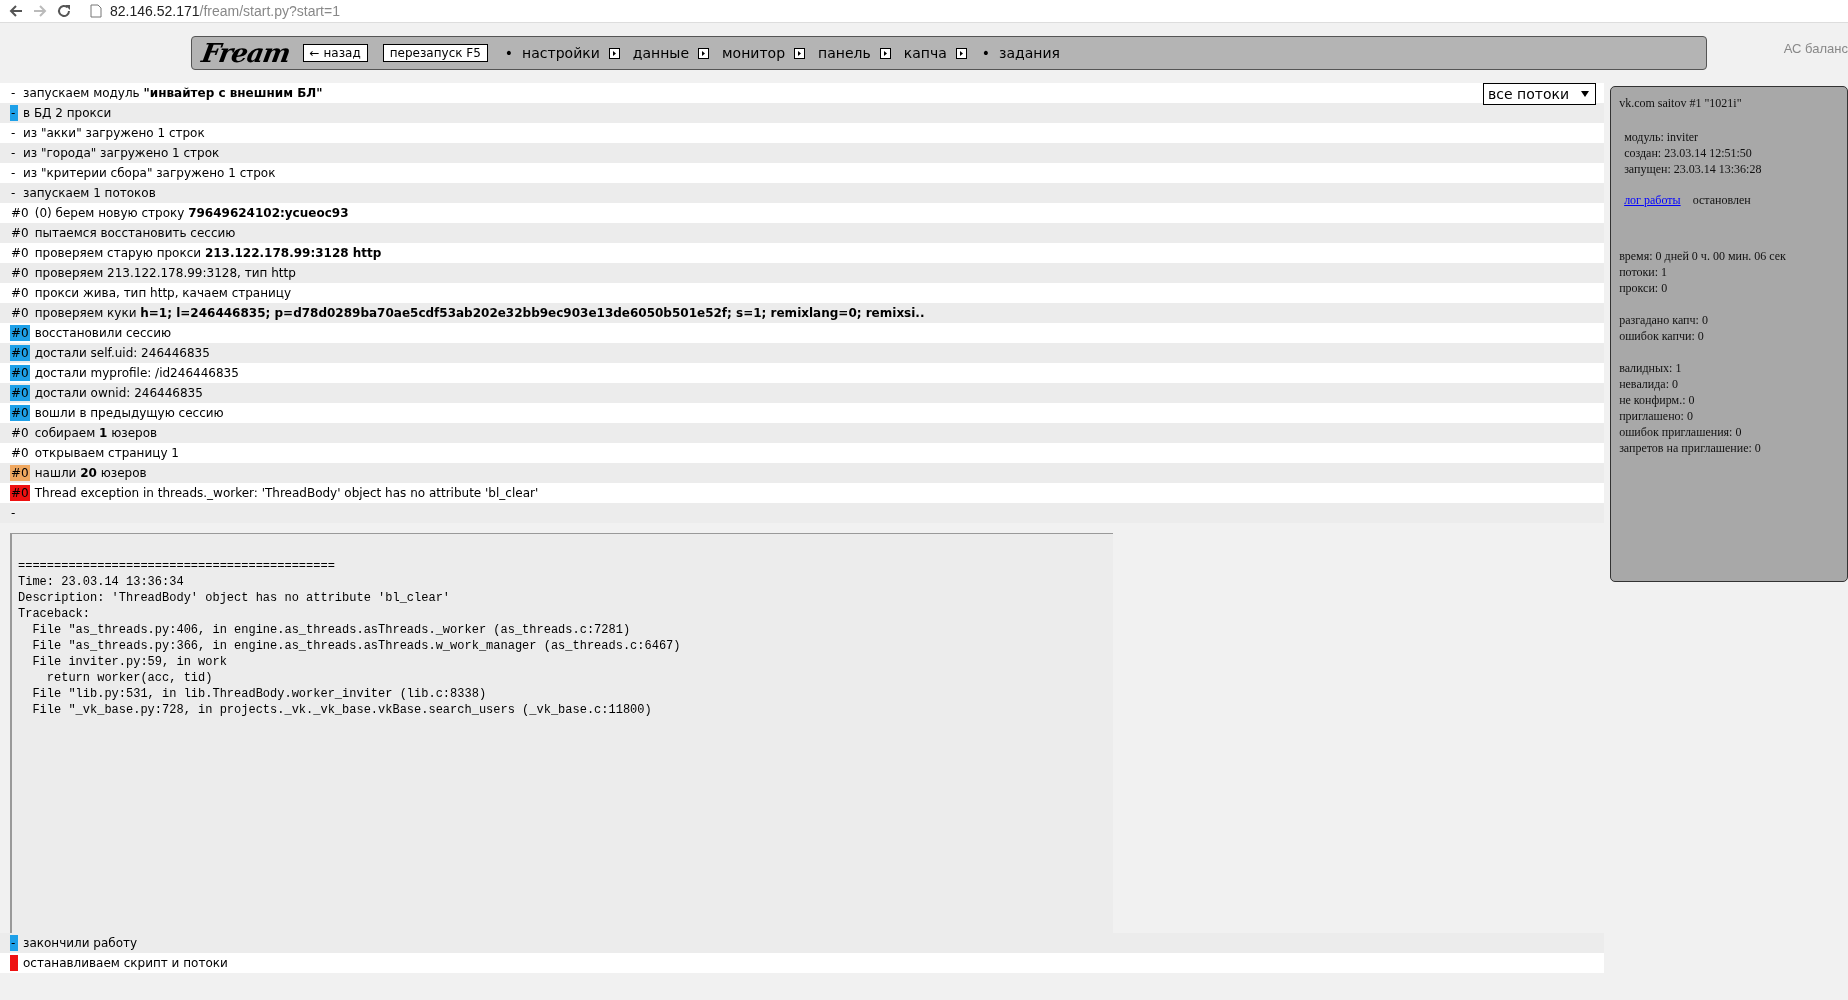 The height and width of the screenshot is (1000, 1848). Describe the element at coordinates (125, 963) in the screenshot. I see `log-line: останавливаем скрипт и потоки` at that location.